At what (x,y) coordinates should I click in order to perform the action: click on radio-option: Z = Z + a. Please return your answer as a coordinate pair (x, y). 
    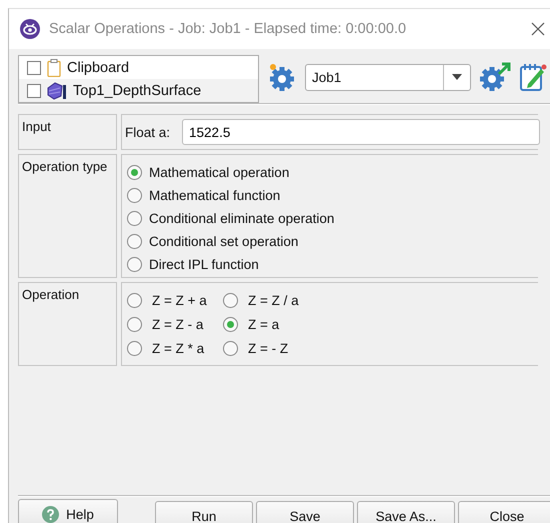
    Looking at the image, I should click on (175, 300).